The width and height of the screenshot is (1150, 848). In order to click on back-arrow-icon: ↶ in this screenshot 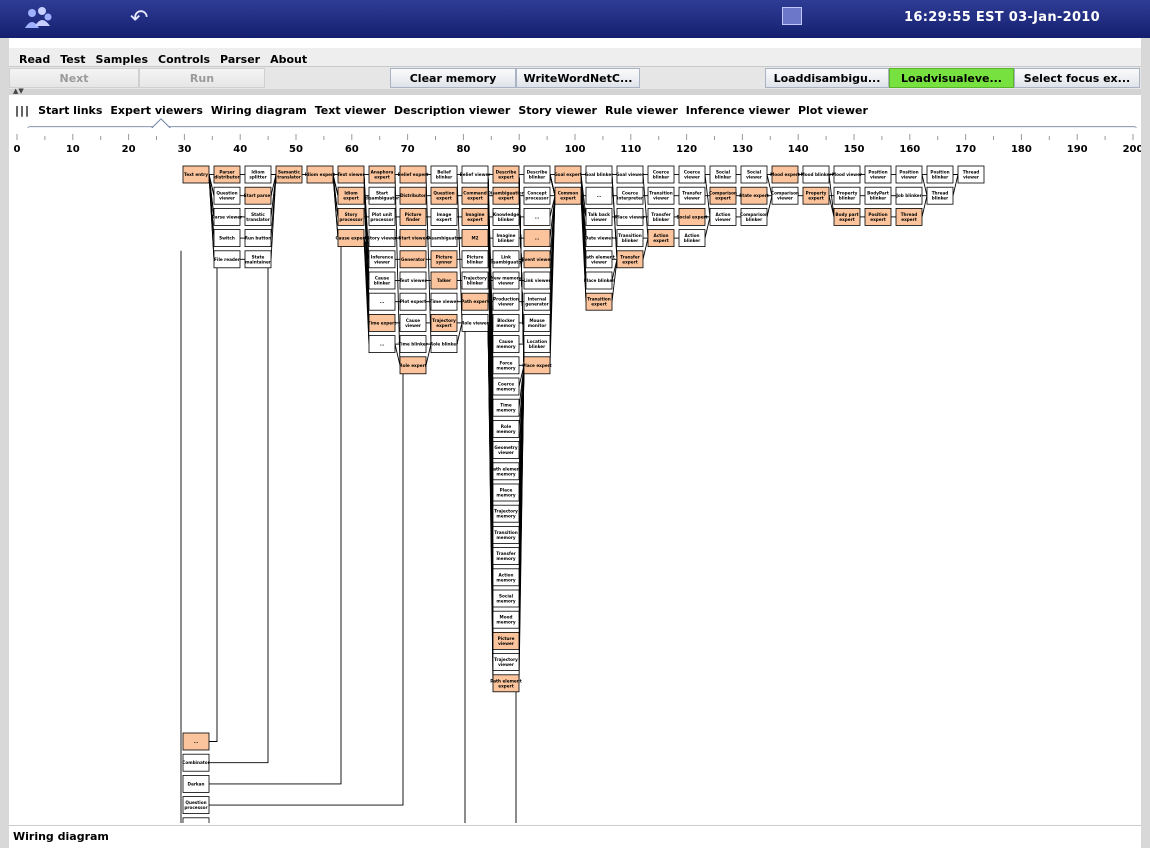, I will do `click(139, 18)`.